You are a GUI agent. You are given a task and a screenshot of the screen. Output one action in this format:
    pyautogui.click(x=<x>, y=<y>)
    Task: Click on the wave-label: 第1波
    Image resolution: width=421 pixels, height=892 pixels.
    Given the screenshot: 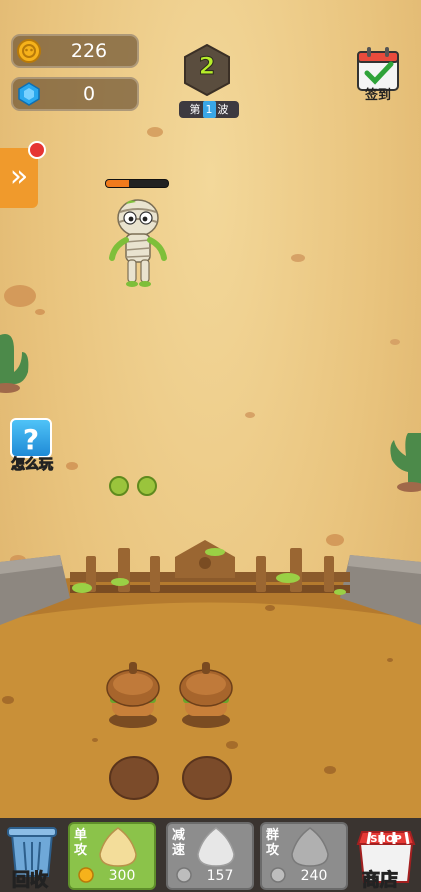 What is the action you would take?
    pyautogui.click(x=209, y=109)
    